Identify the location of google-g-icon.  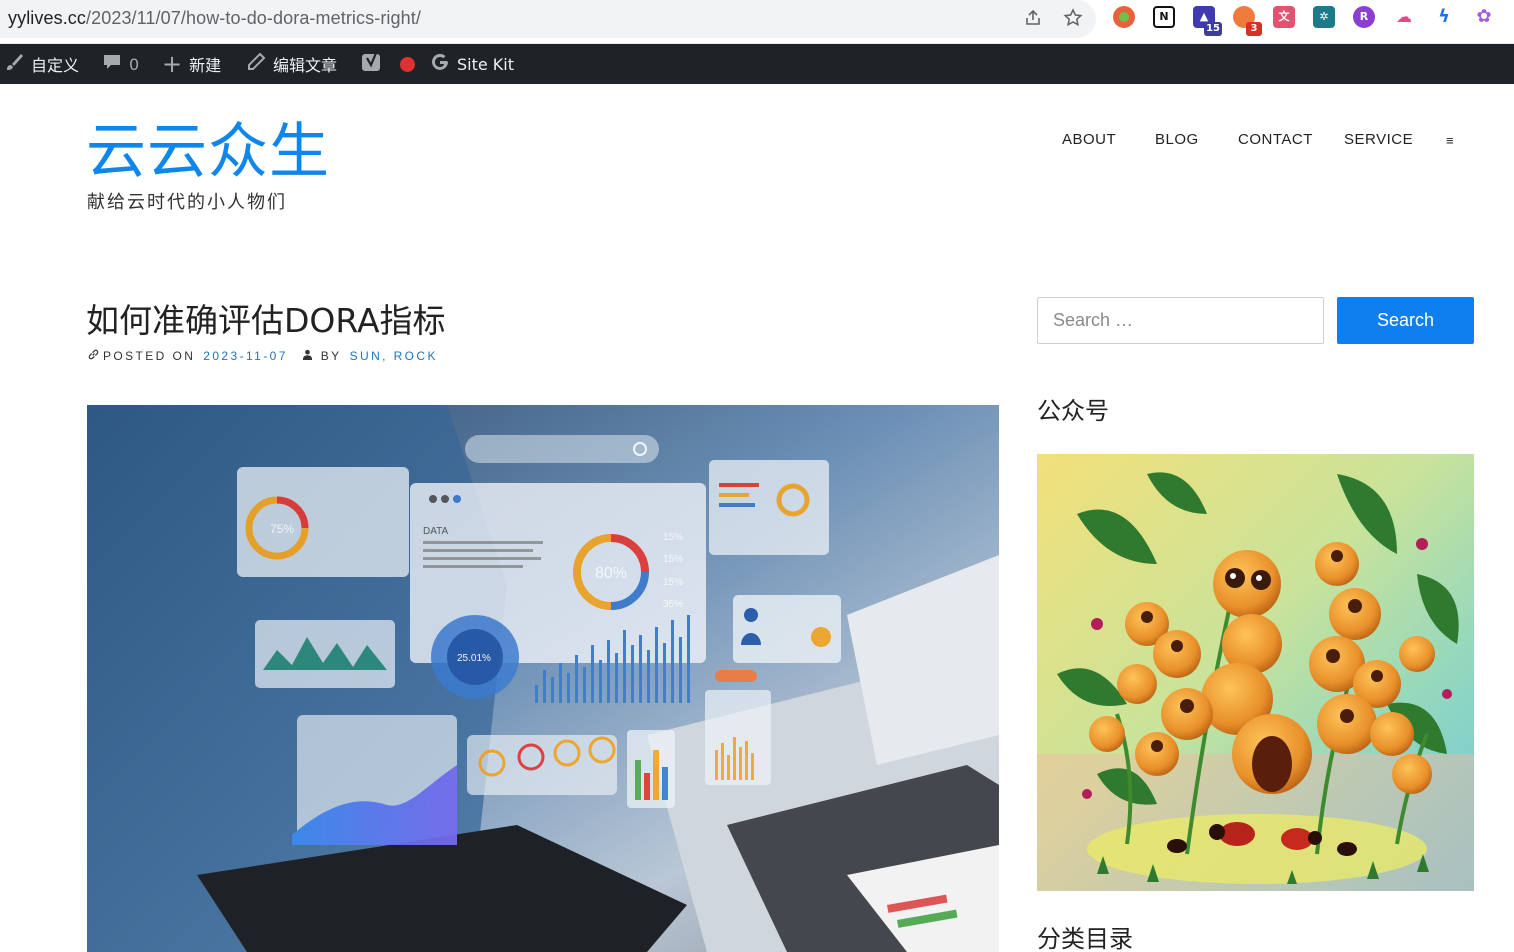
(440, 64).